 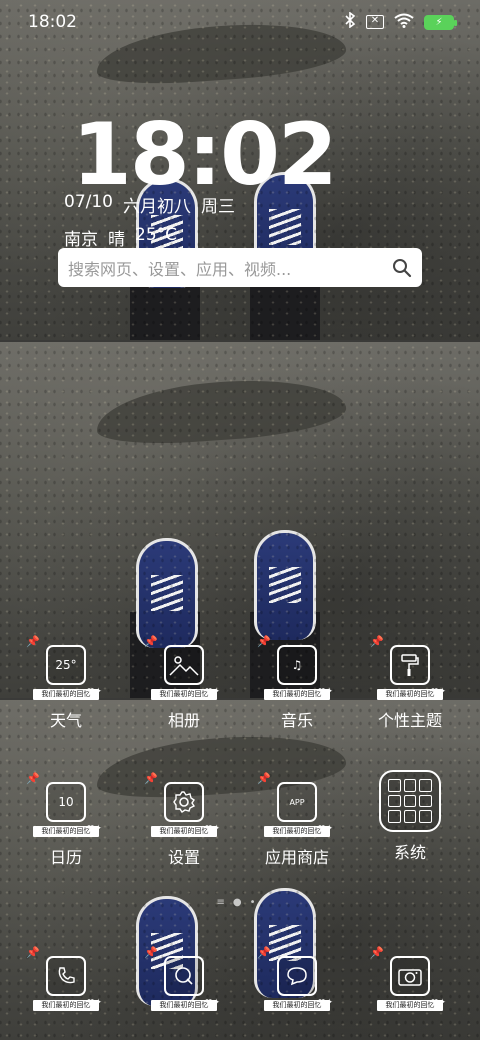 I want to click on app-gallery: 📌 我们最初的回忆 ❤✦ 相册, so click(x=184, y=683).